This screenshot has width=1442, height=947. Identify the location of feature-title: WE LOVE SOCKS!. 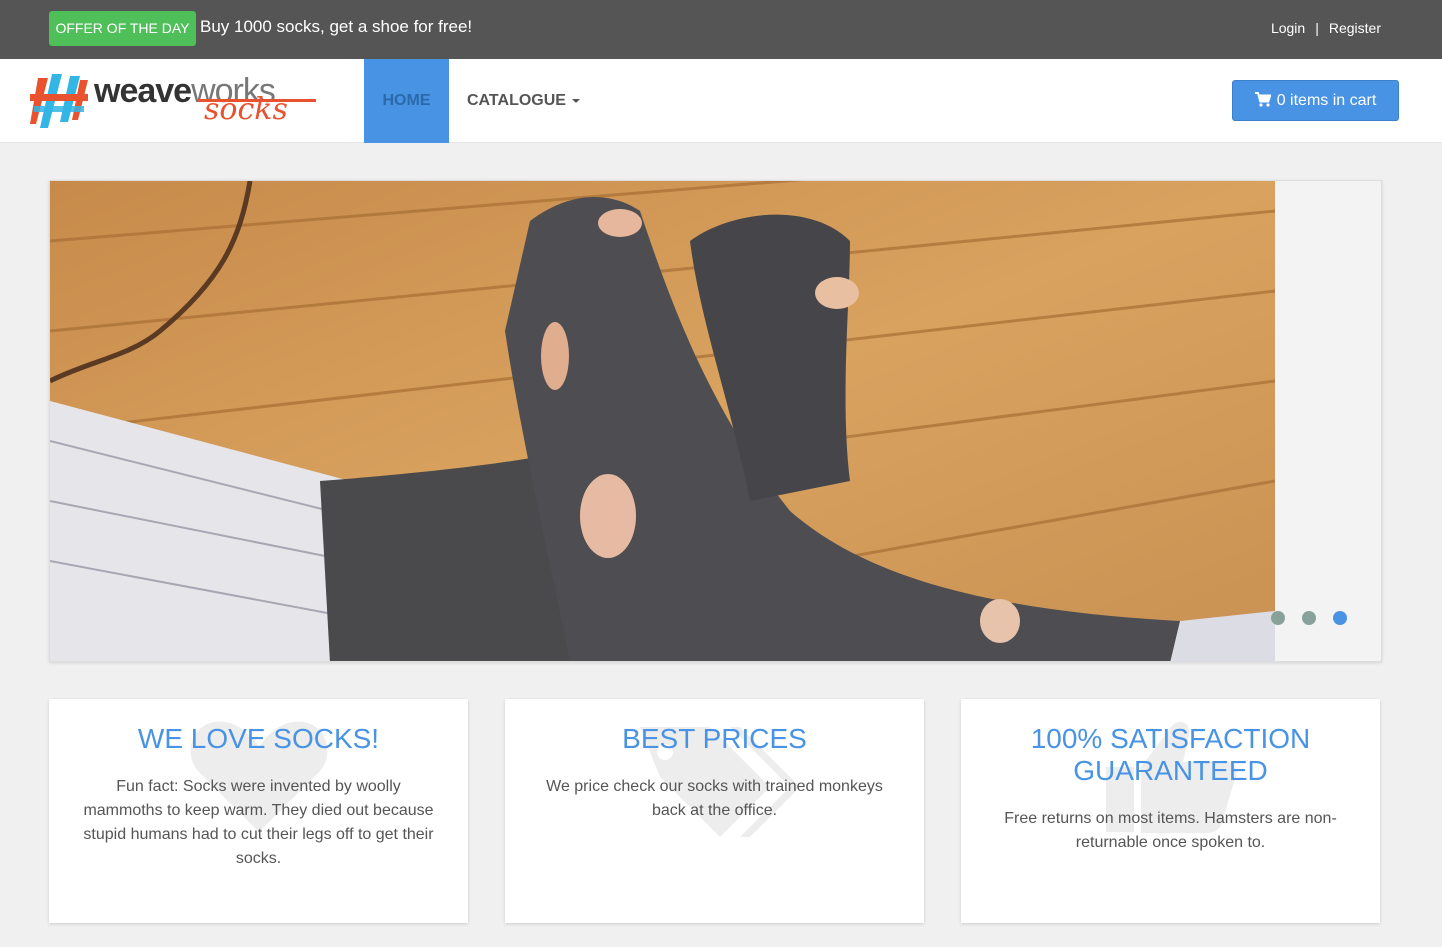
(258, 738).